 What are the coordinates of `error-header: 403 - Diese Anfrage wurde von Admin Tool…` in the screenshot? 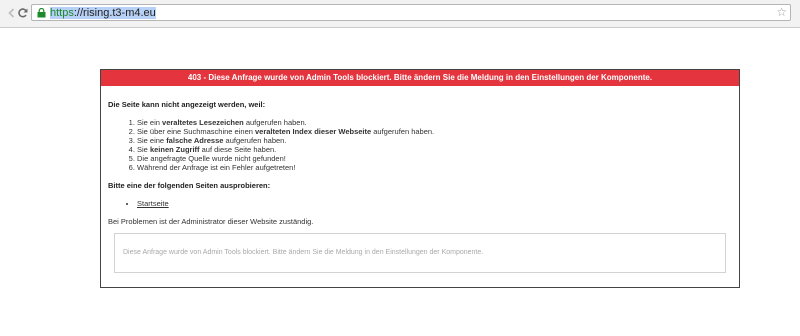 It's located at (420, 78).